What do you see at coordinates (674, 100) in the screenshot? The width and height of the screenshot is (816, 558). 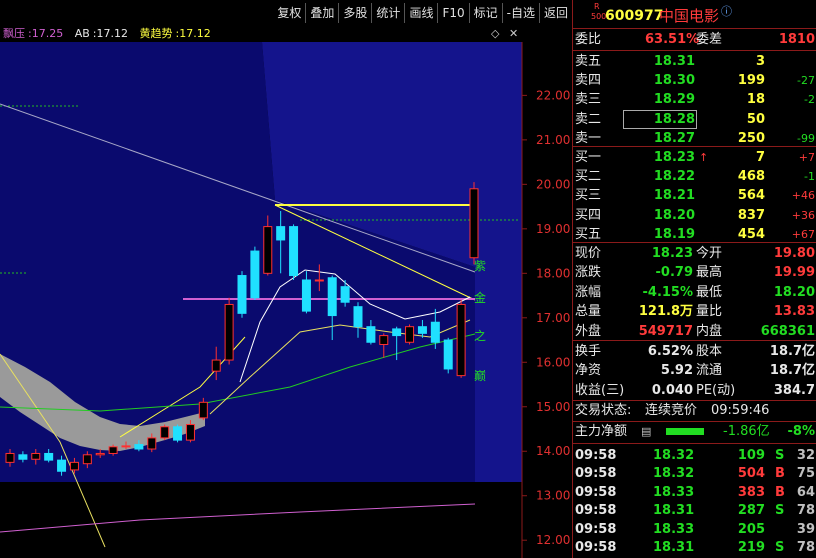 I see `level-price: 18.29` at bounding box center [674, 100].